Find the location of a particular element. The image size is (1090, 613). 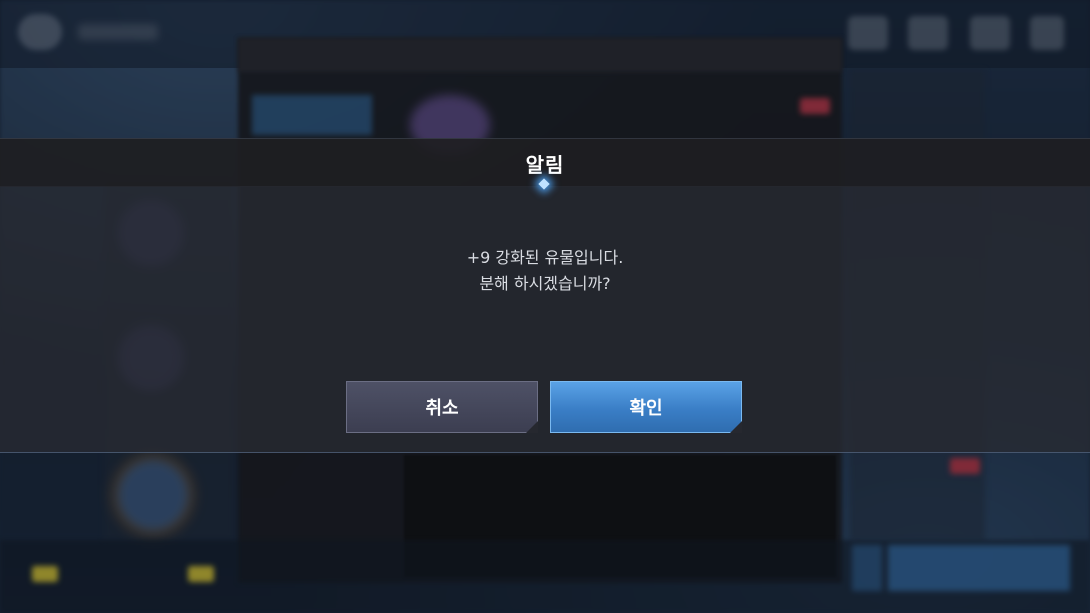

confirm-button-label: 확인 is located at coordinates (646, 408).